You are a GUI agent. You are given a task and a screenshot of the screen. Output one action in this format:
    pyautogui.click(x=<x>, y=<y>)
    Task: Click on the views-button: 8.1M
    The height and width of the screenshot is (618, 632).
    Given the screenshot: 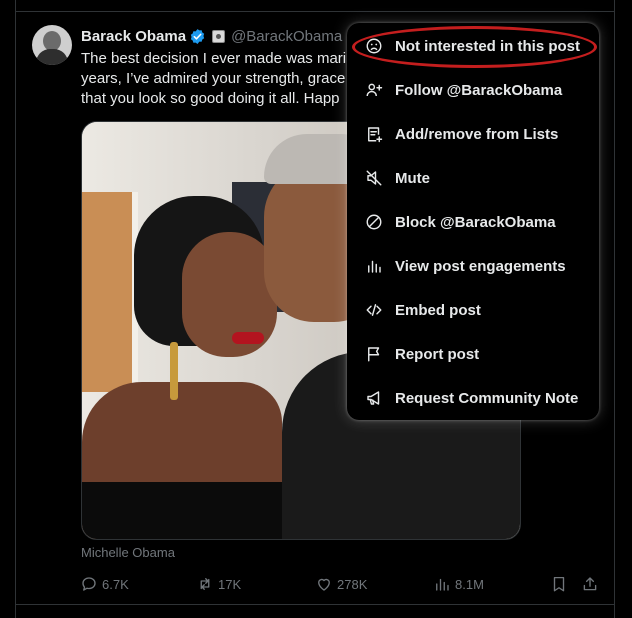 What is the action you would take?
    pyautogui.click(x=458, y=584)
    